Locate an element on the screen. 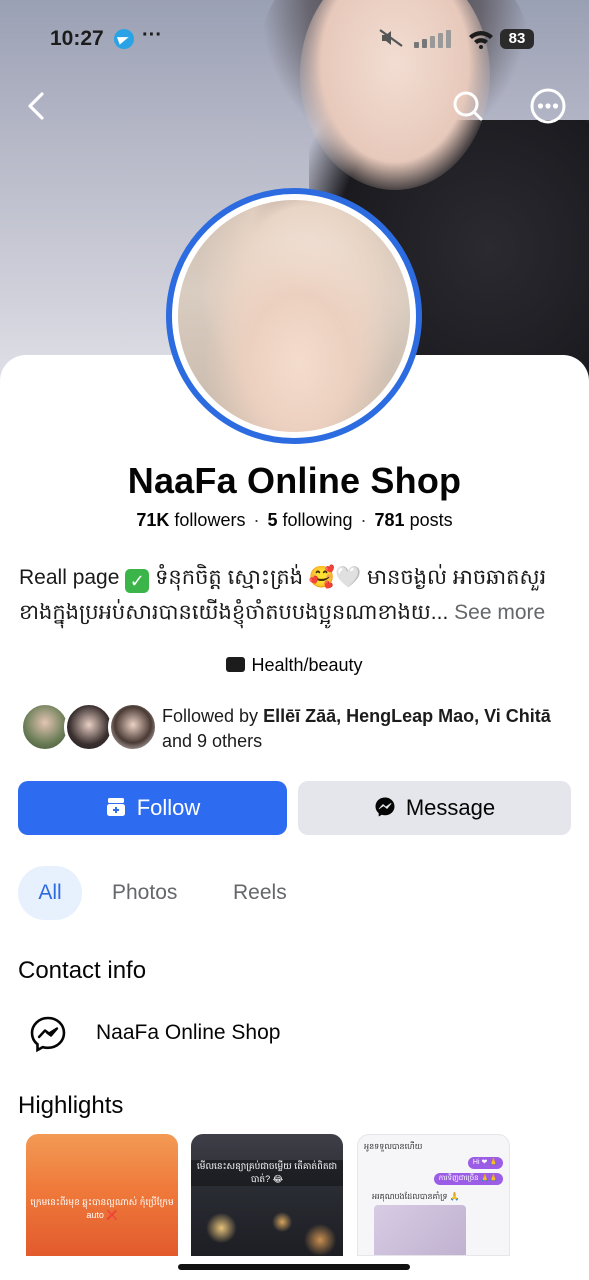 The image size is (589, 1280). highlight-chat-bubble: ការ​ទិញ​ជា​ច្រើន 🙏🙏 is located at coordinates (468, 1179).